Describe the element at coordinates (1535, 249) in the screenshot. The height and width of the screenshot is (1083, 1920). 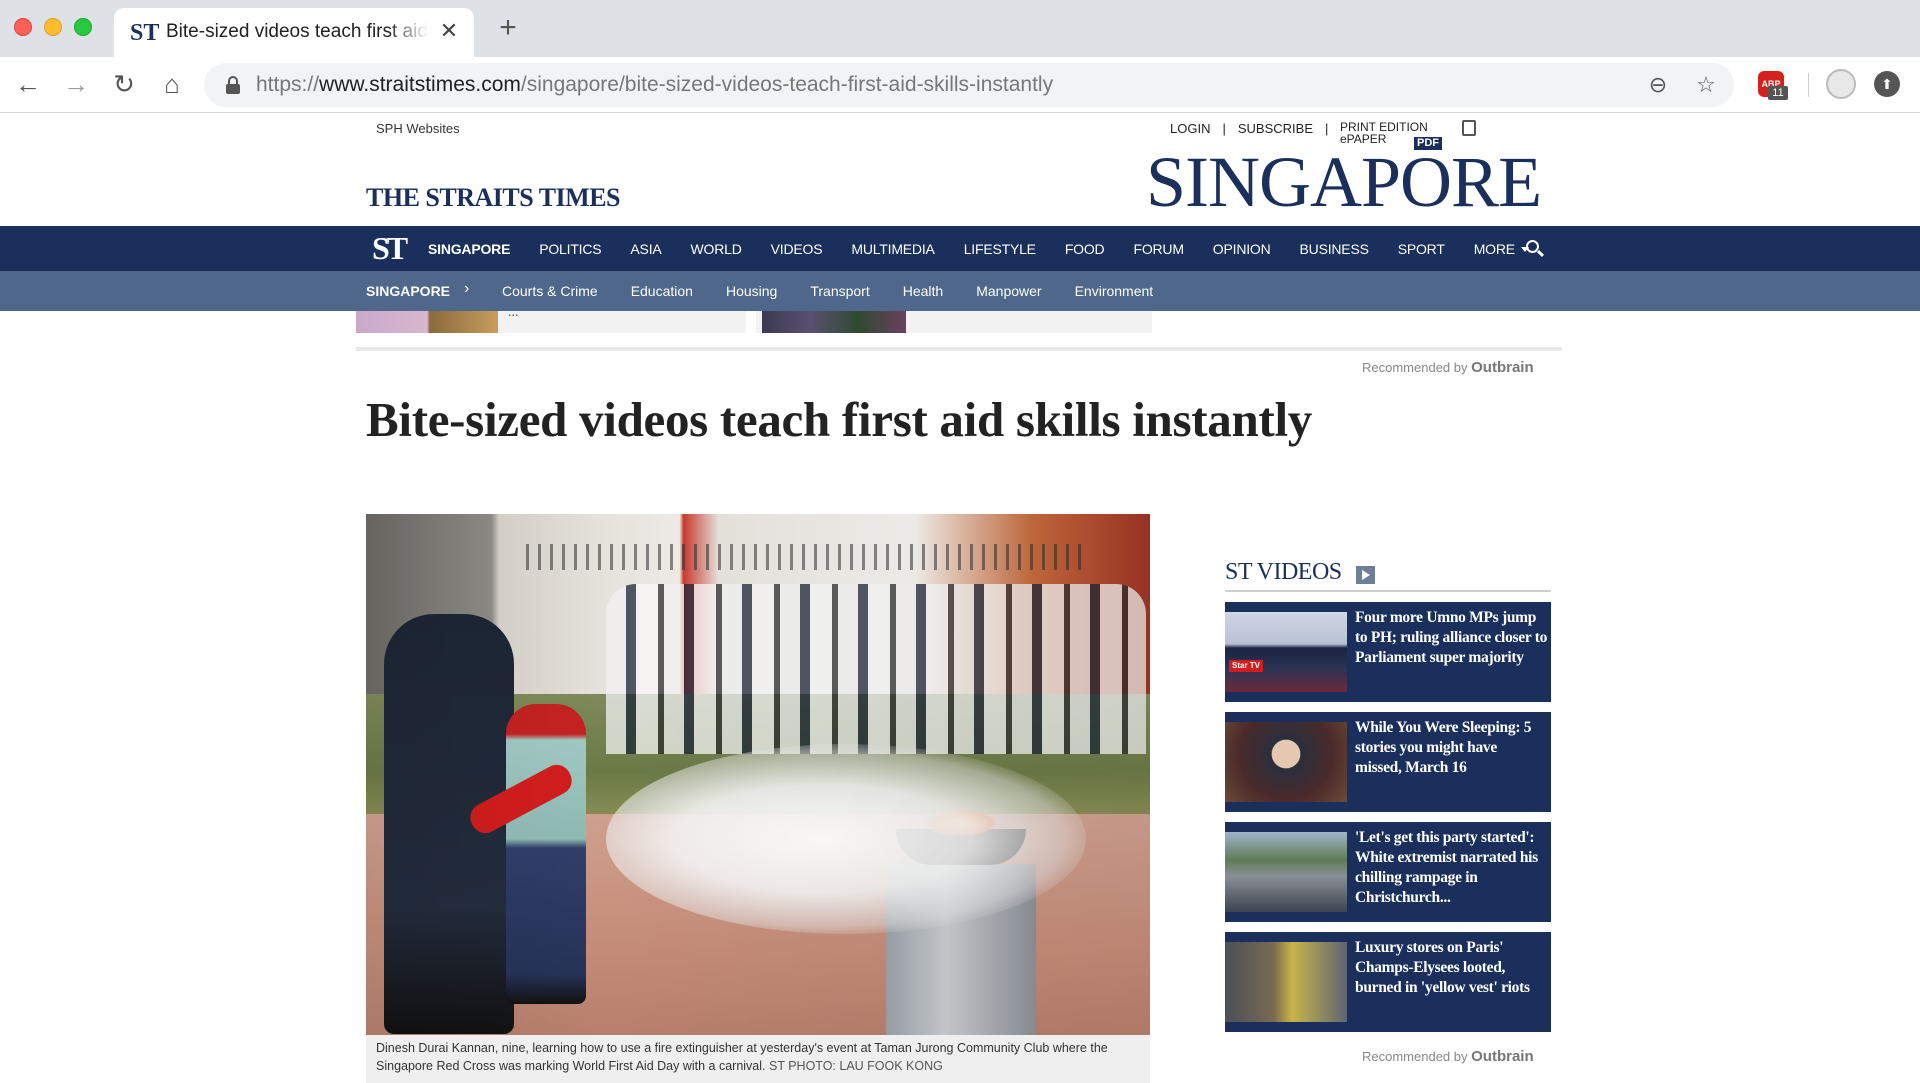
I see `search-icon` at that location.